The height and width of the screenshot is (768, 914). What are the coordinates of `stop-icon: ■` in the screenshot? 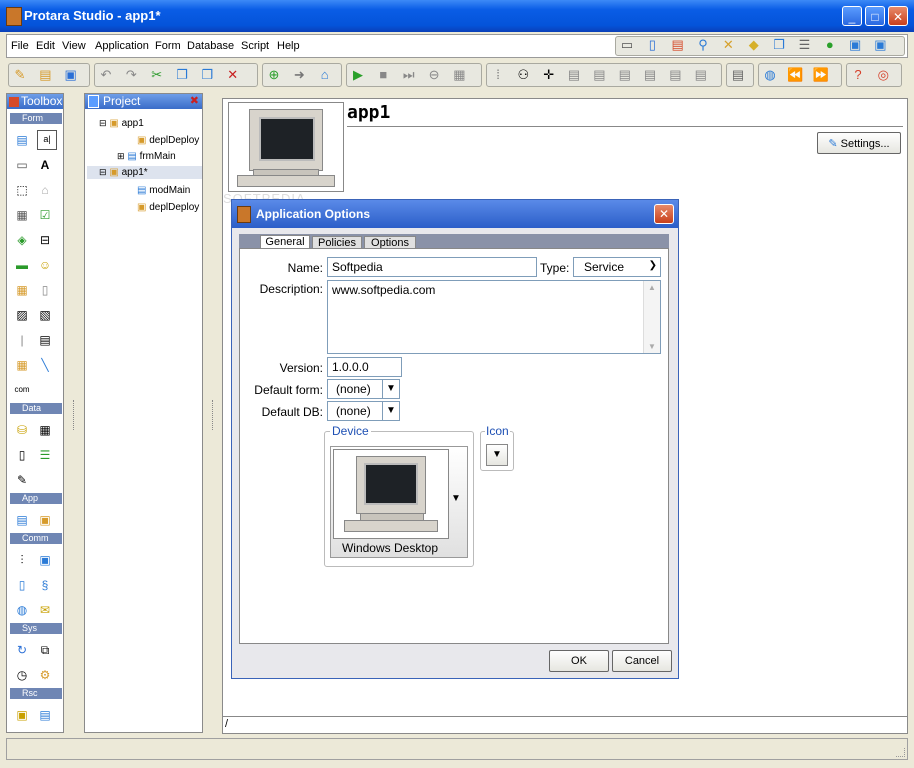 It's located at (383, 75).